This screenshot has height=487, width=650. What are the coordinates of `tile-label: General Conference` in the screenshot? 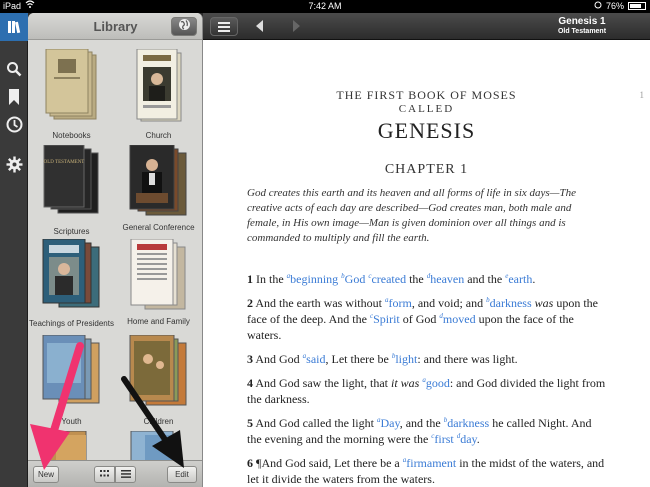 It's located at (158, 227).